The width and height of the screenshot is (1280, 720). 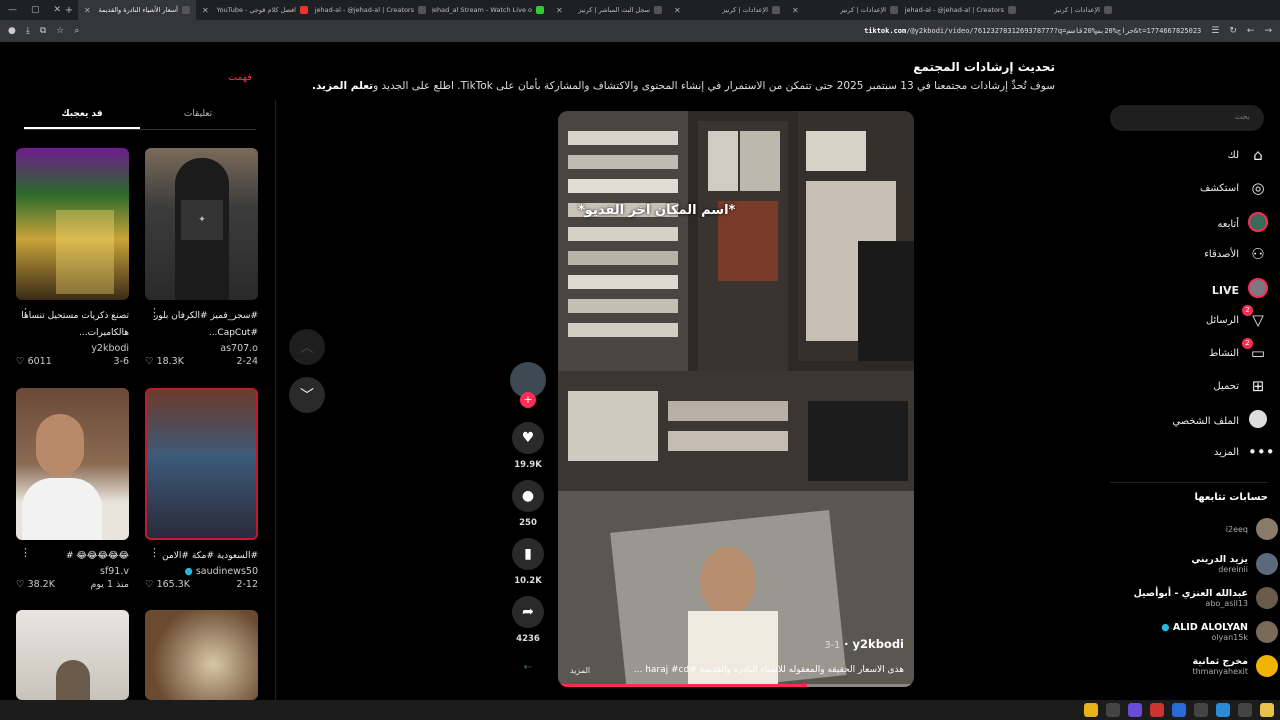 I want to click on nav-messages: الرسائل ▽ 2, so click(x=1193, y=317).